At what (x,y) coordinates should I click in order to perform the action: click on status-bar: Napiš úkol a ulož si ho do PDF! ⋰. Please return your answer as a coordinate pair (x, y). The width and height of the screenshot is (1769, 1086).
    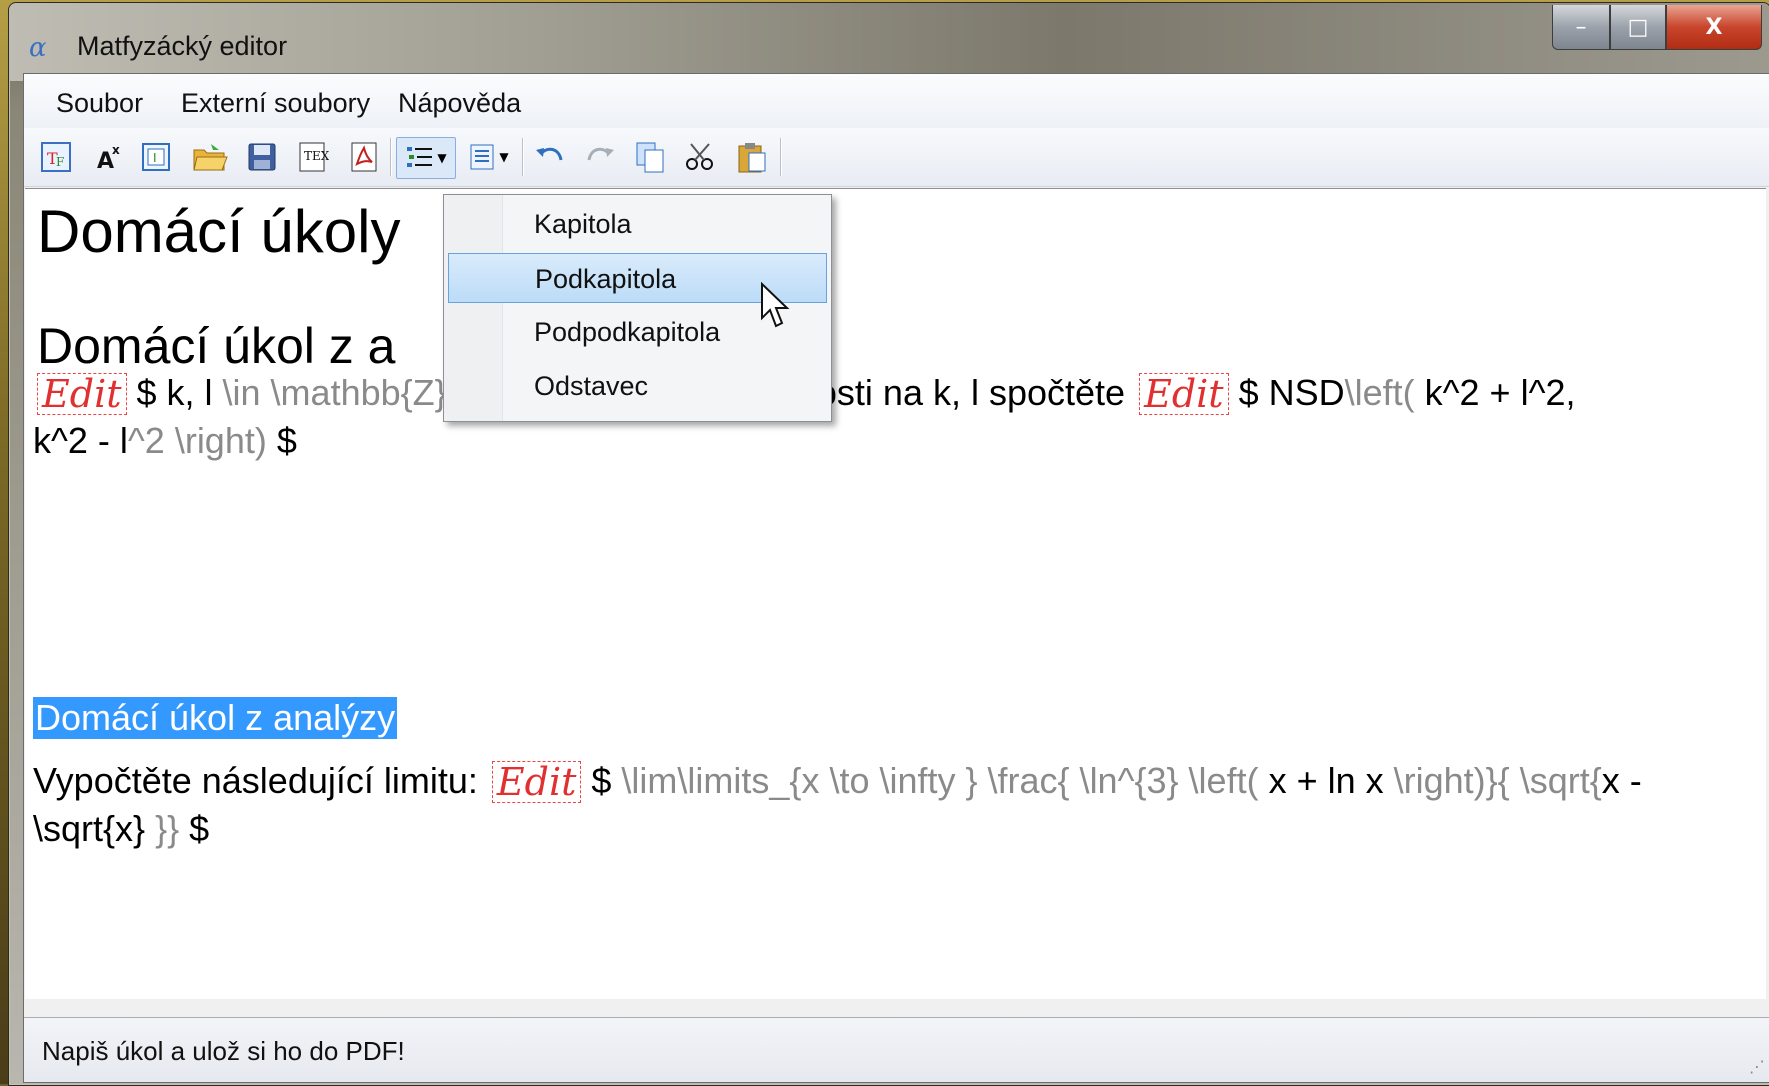
    Looking at the image, I should click on (896, 1049).